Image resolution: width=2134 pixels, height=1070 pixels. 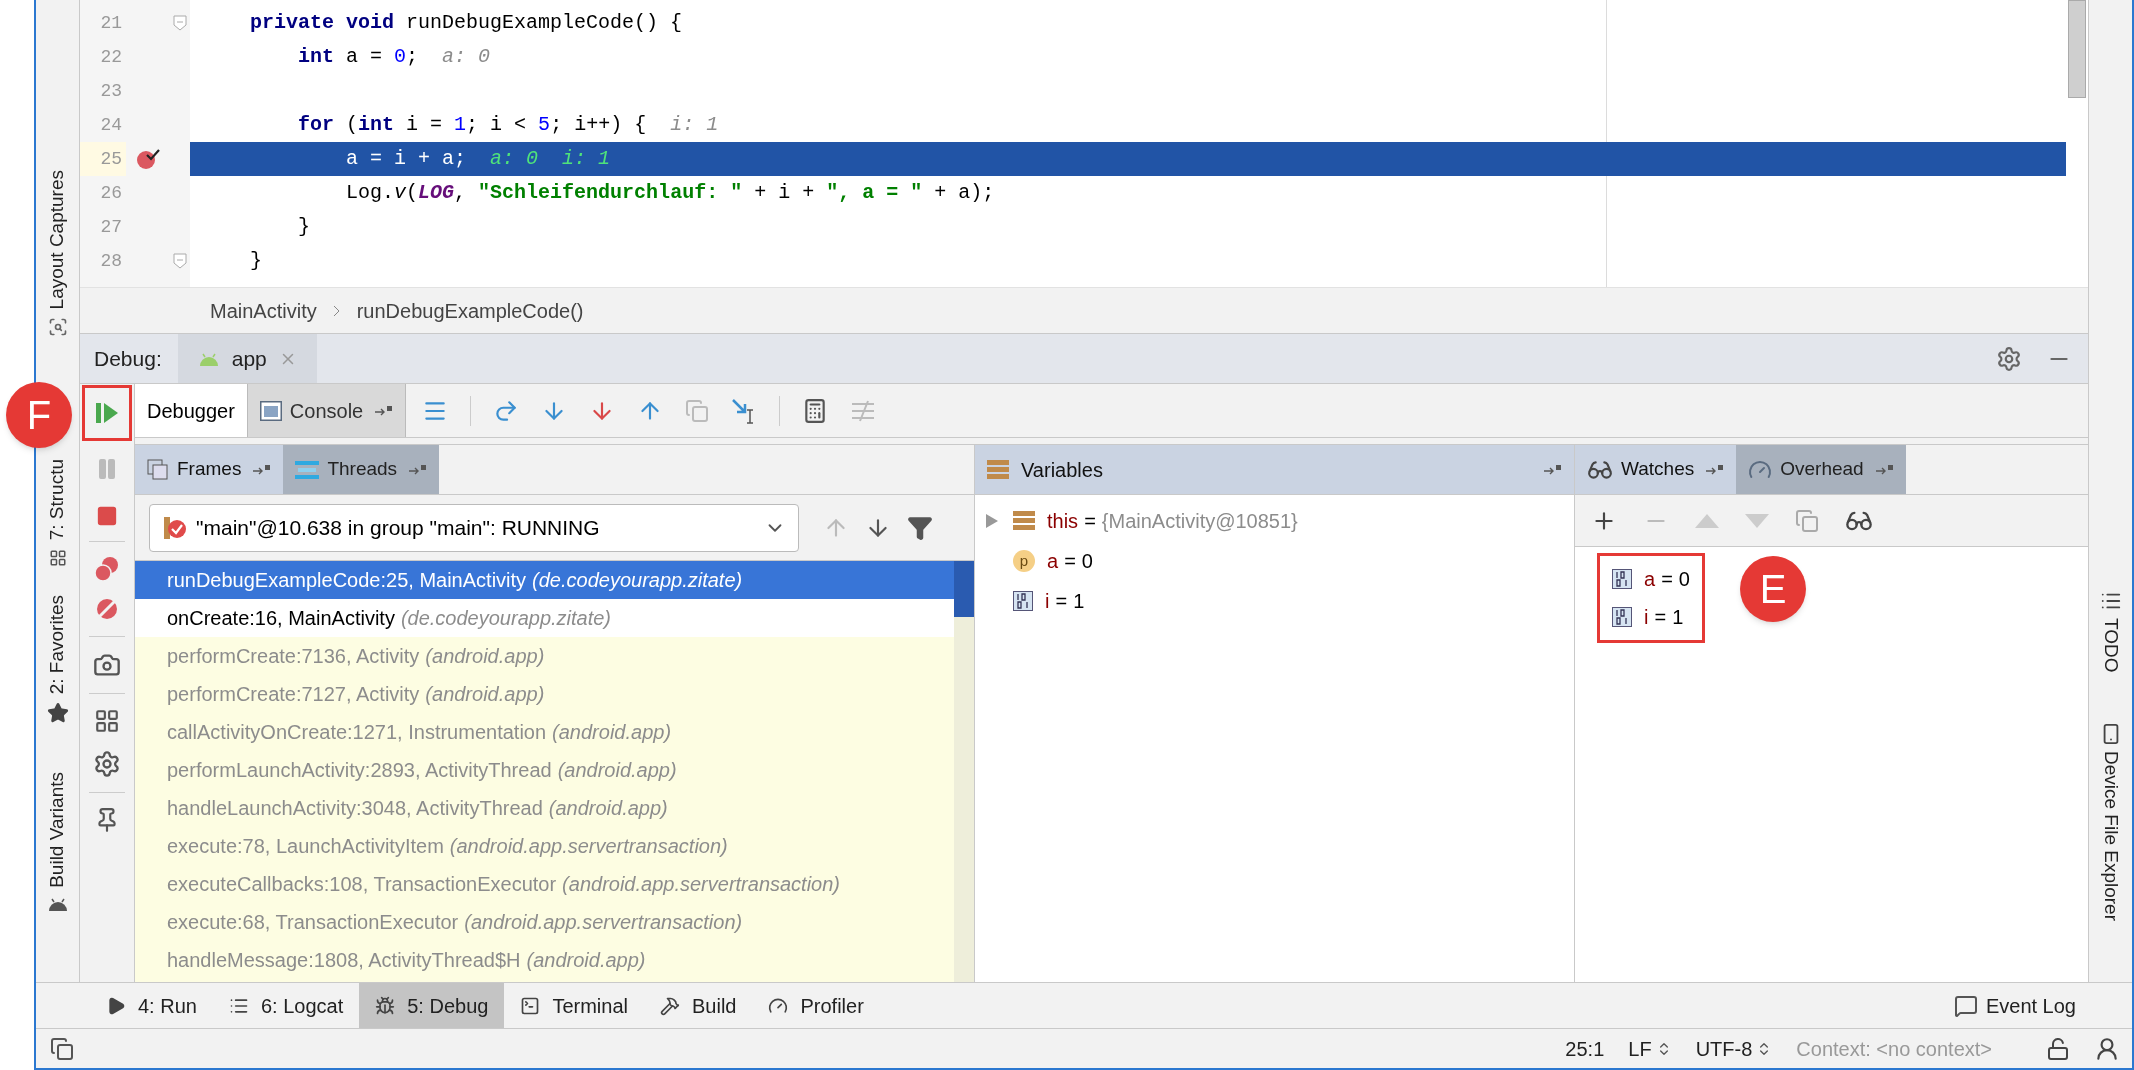 What do you see at coordinates (574, 1005) in the screenshot?
I see `tool-window-button: Terminal` at bounding box center [574, 1005].